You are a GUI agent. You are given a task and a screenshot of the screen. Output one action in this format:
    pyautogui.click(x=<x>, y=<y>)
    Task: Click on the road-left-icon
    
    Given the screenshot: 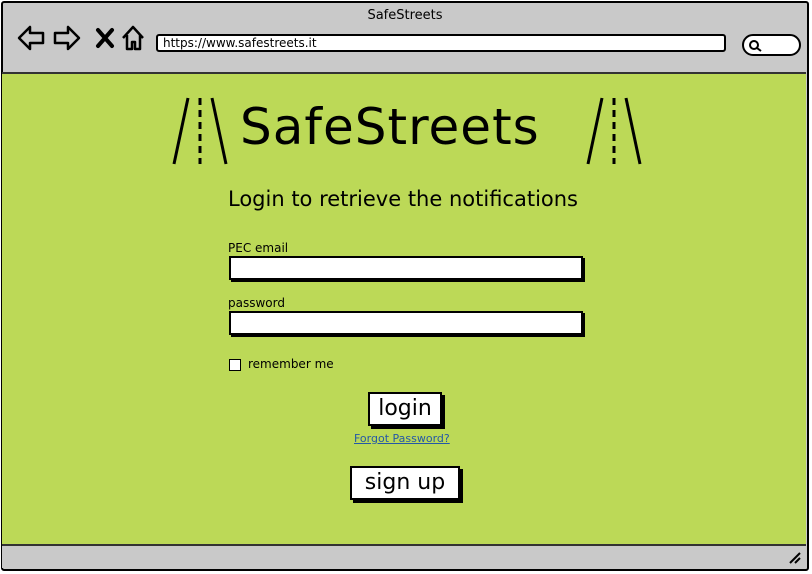 What is the action you would take?
    pyautogui.click(x=200, y=131)
    